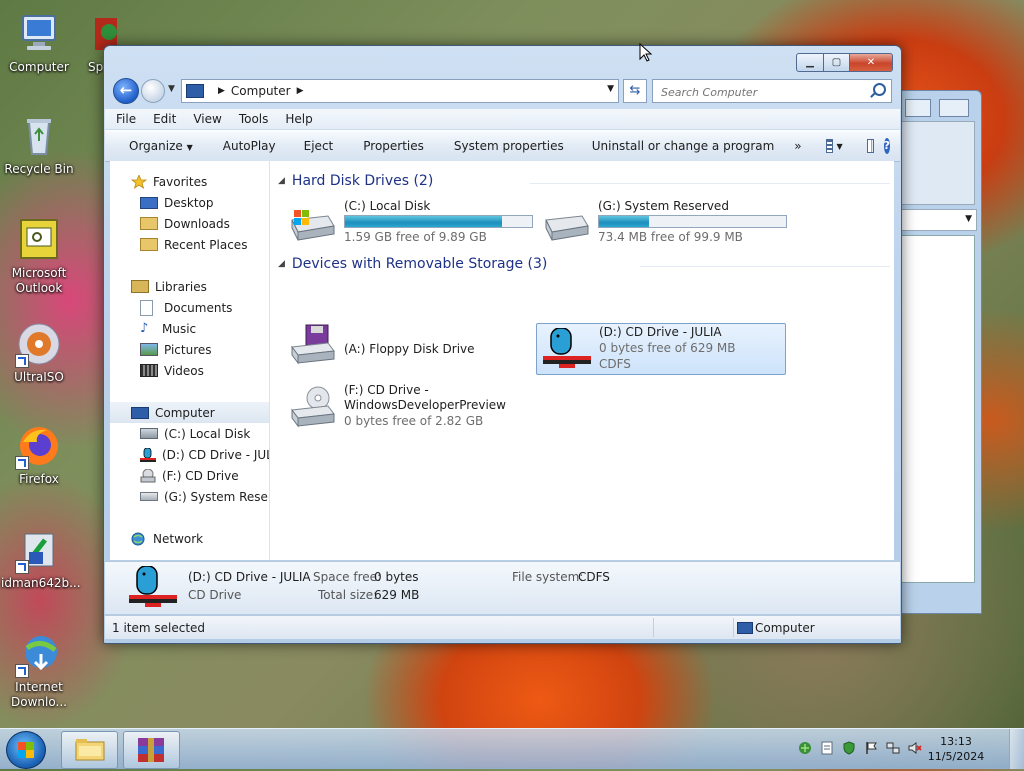 This screenshot has width=1024, height=771. I want to click on drive-usage-fill, so click(624, 221).